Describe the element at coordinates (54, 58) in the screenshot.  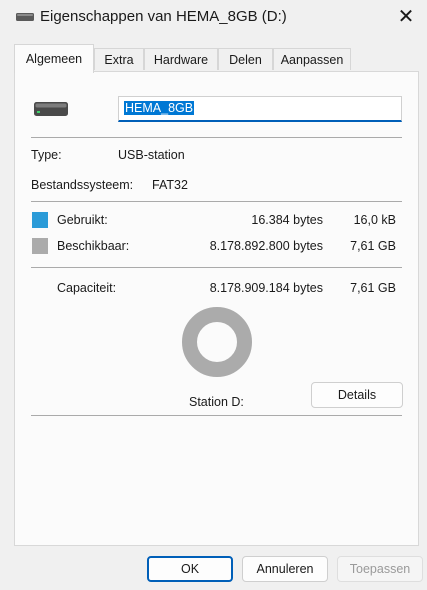
I see `tab-algemeen: Algemeen` at that location.